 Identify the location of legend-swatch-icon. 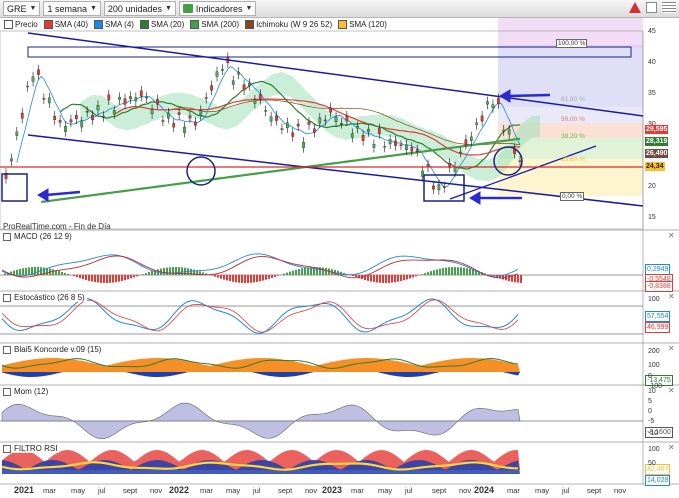
(195, 24).